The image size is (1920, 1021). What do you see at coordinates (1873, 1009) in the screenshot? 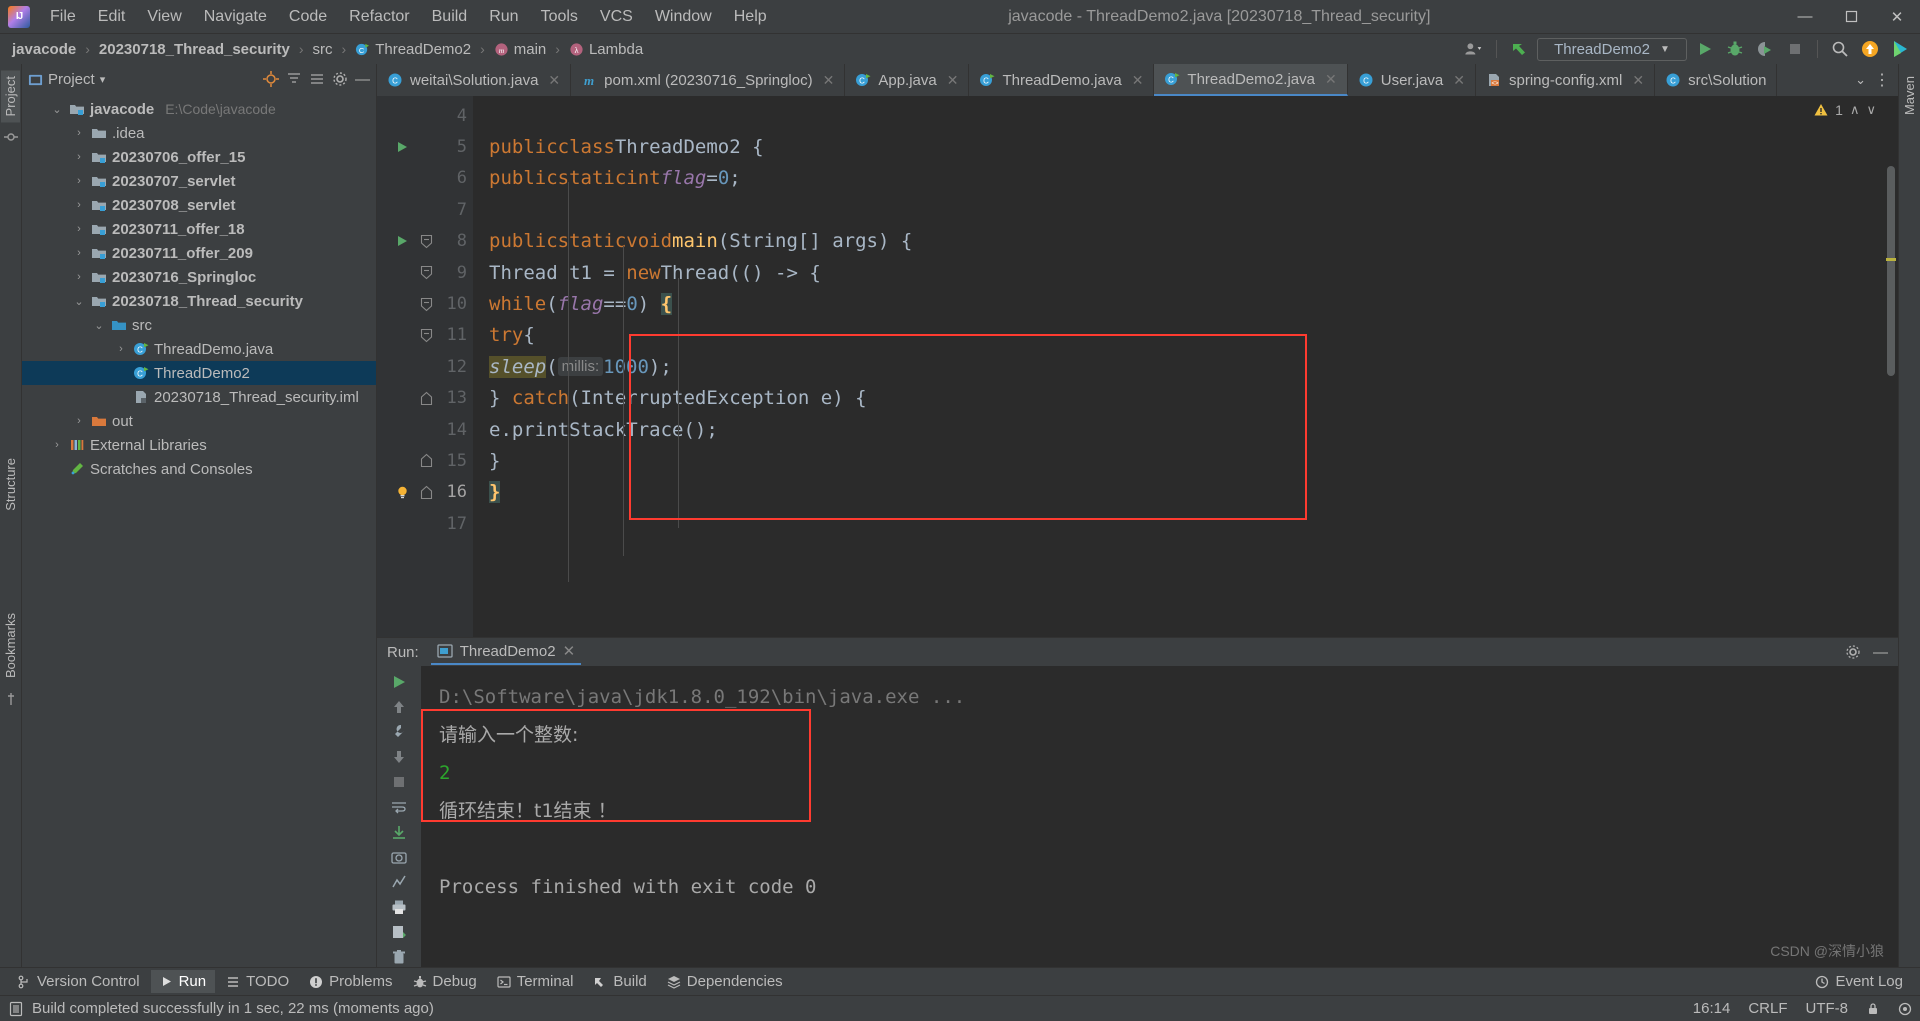
I see `lock-icon` at bounding box center [1873, 1009].